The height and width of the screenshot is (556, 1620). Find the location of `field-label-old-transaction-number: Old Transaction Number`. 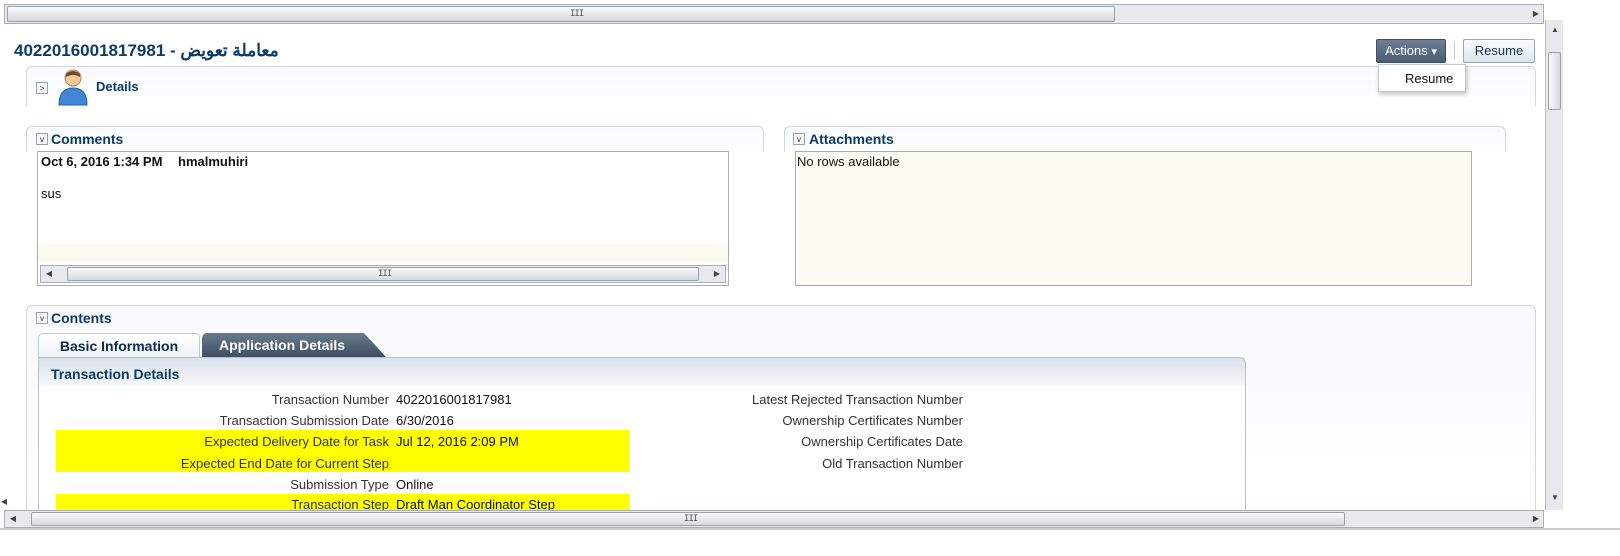

field-label-old-transaction-number: Old Transaction Number is located at coordinates (892, 463).